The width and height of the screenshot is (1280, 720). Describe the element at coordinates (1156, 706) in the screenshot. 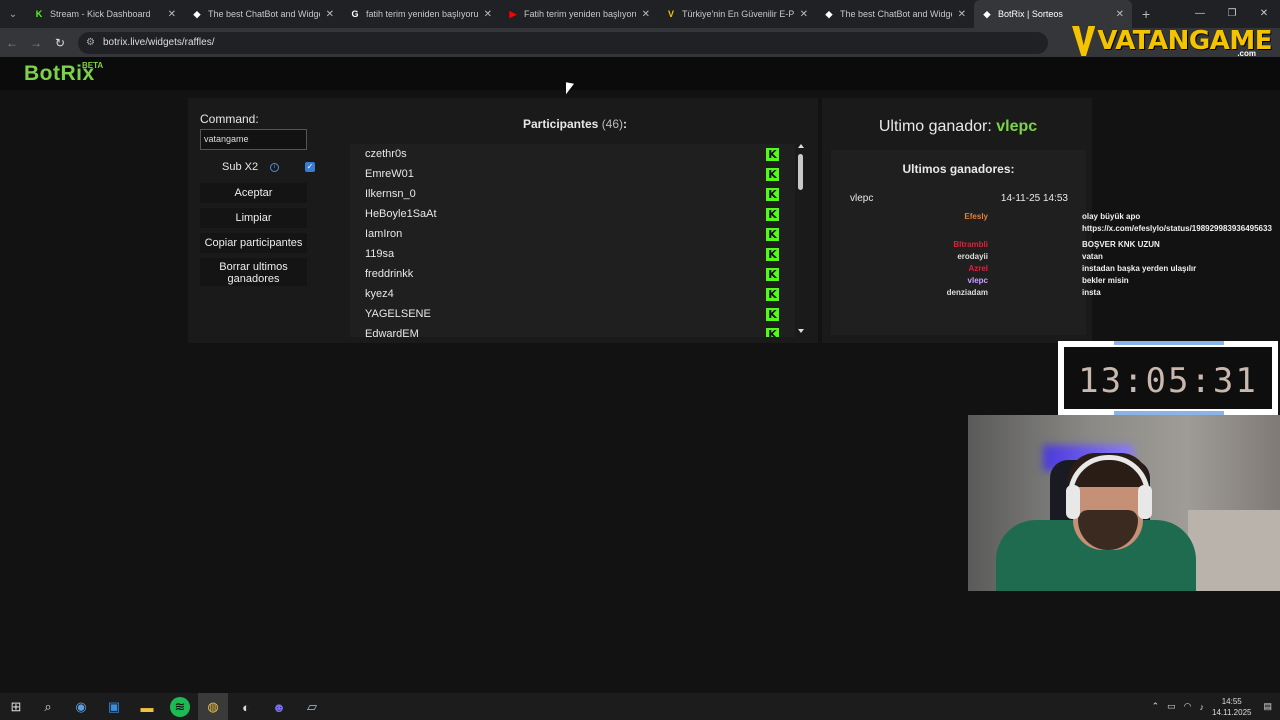

I see `tray-chevron-icon: ⌃` at that location.